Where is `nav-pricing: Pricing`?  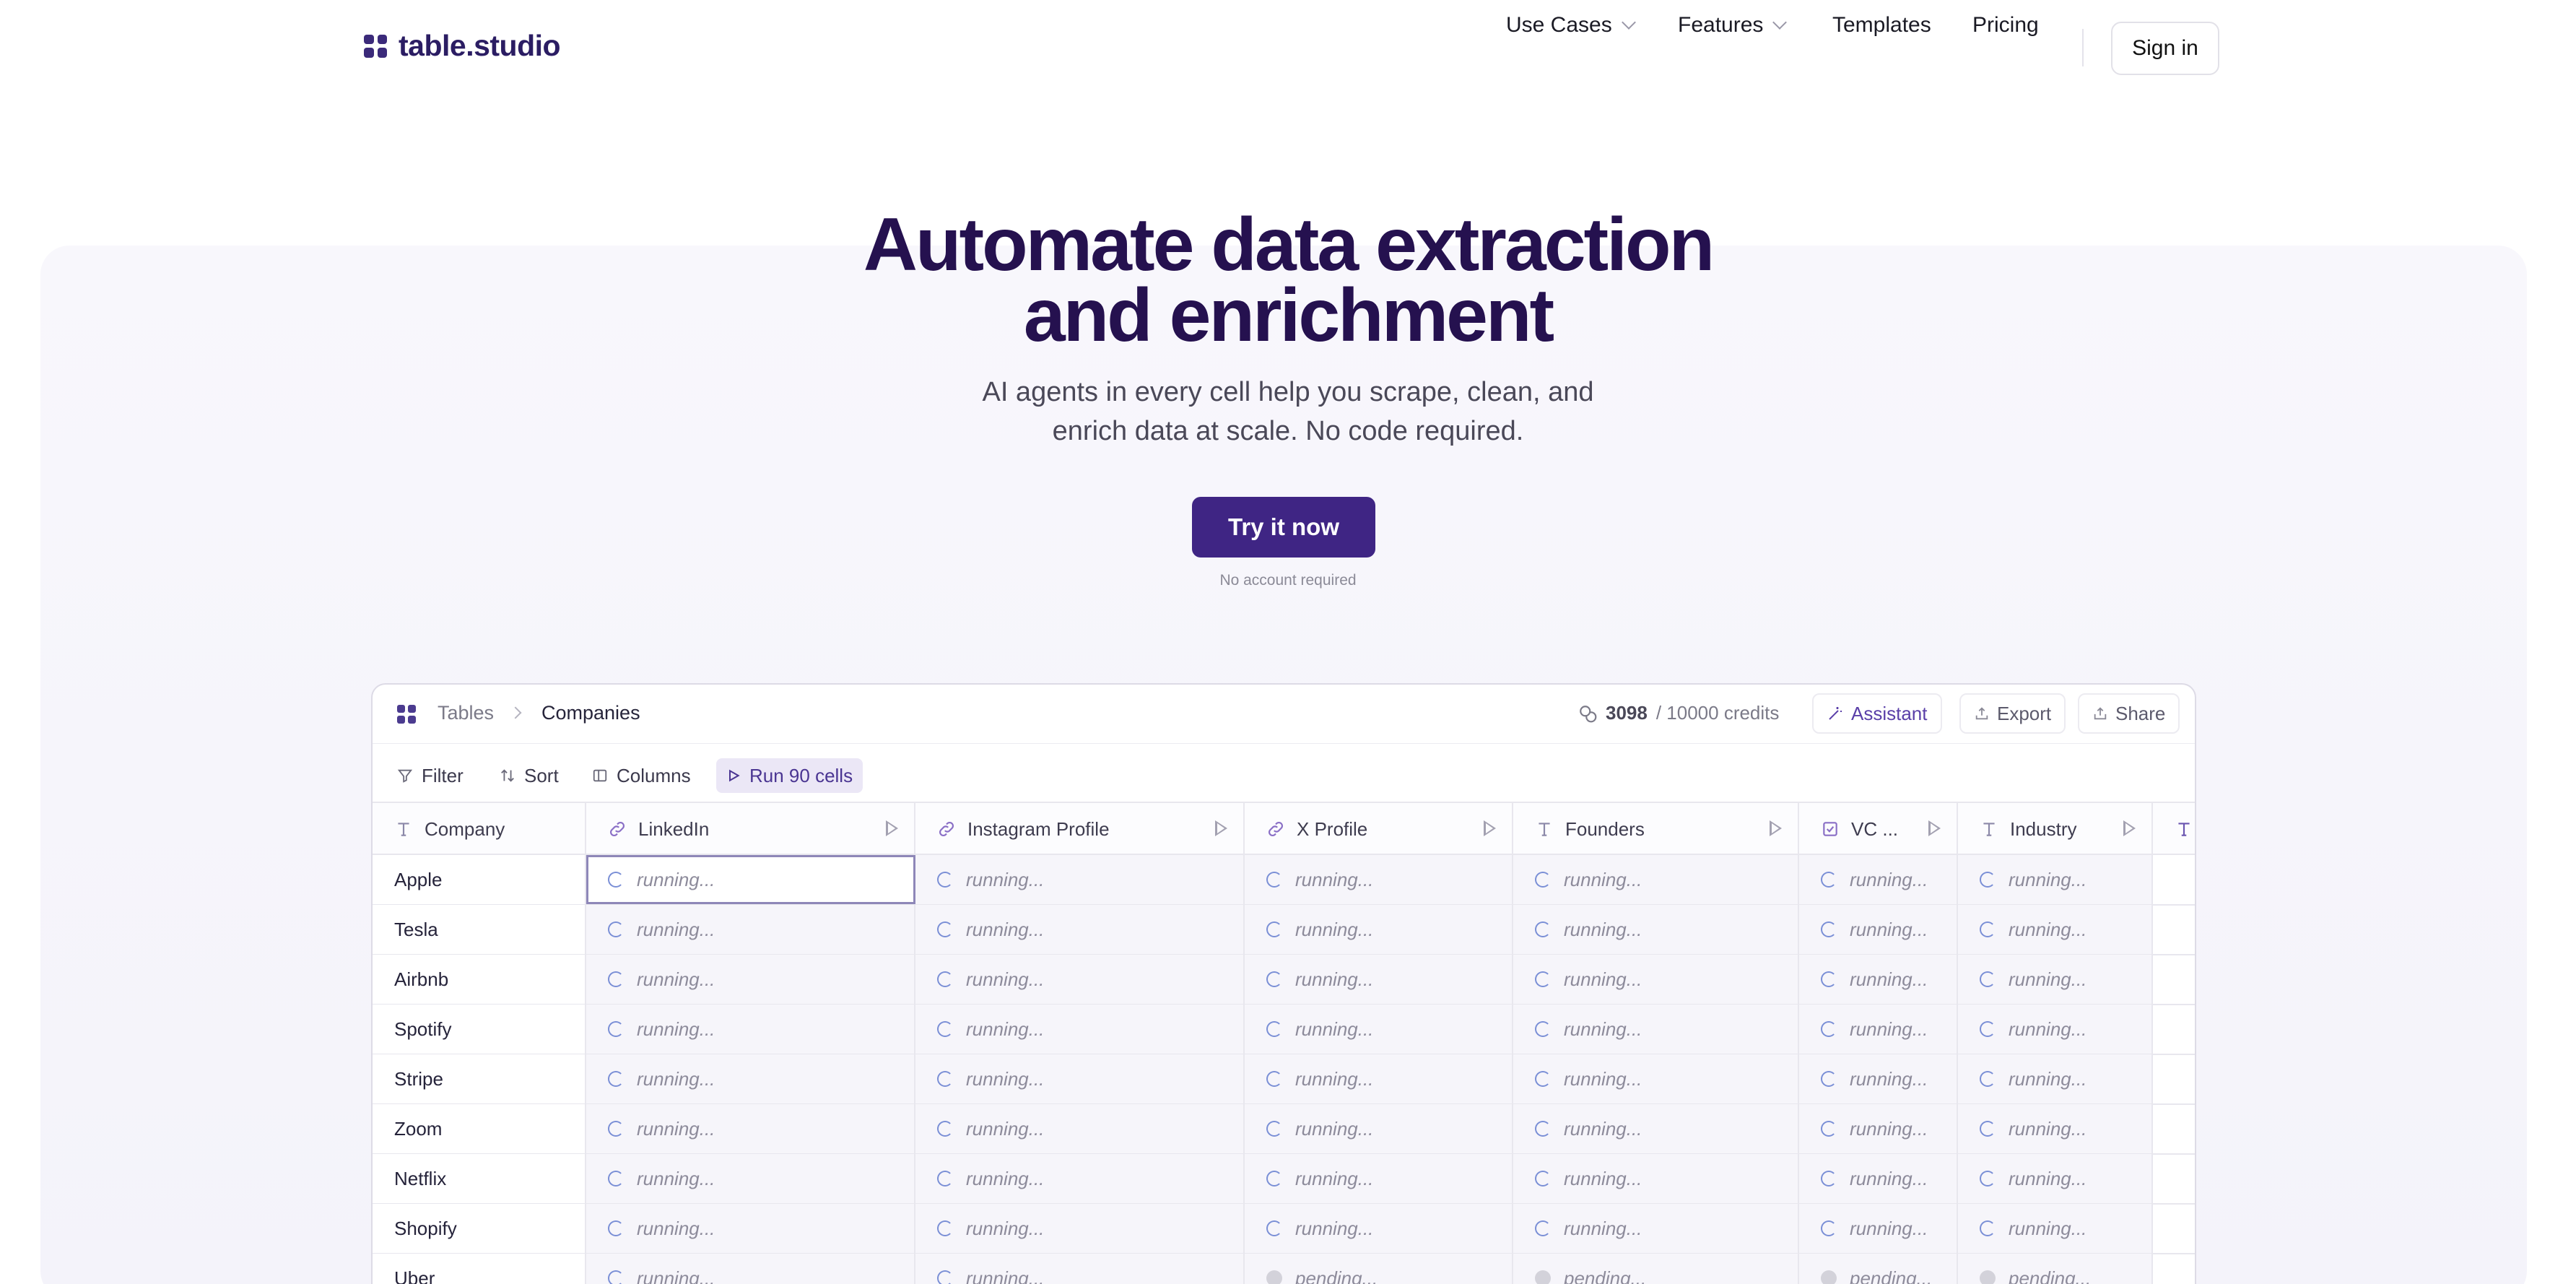
nav-pricing: Pricing is located at coordinates (2005, 25).